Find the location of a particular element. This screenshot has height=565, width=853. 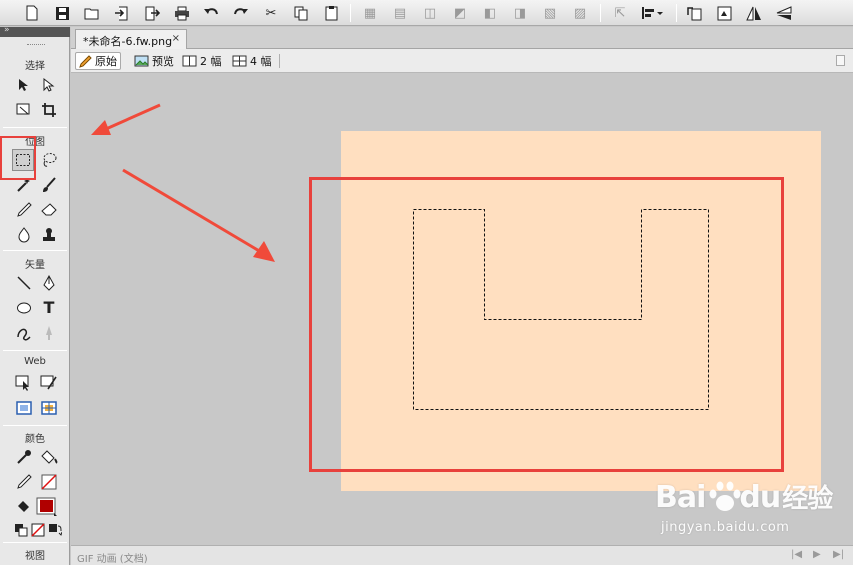

new-file-icon is located at coordinates (32, 13).